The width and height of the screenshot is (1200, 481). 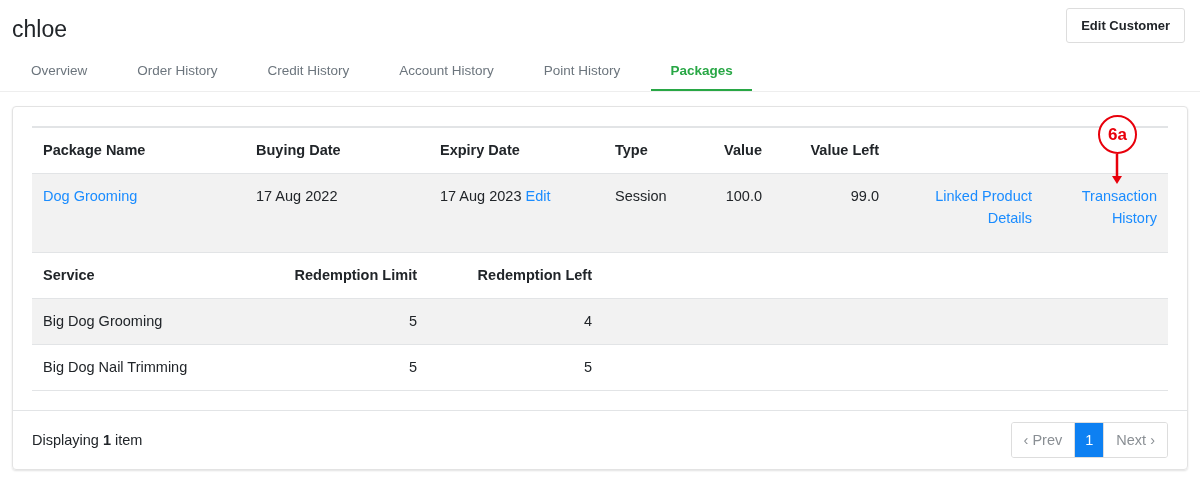 What do you see at coordinates (1105, 207) in the screenshot?
I see `transaction-history-link: Transaction History` at bounding box center [1105, 207].